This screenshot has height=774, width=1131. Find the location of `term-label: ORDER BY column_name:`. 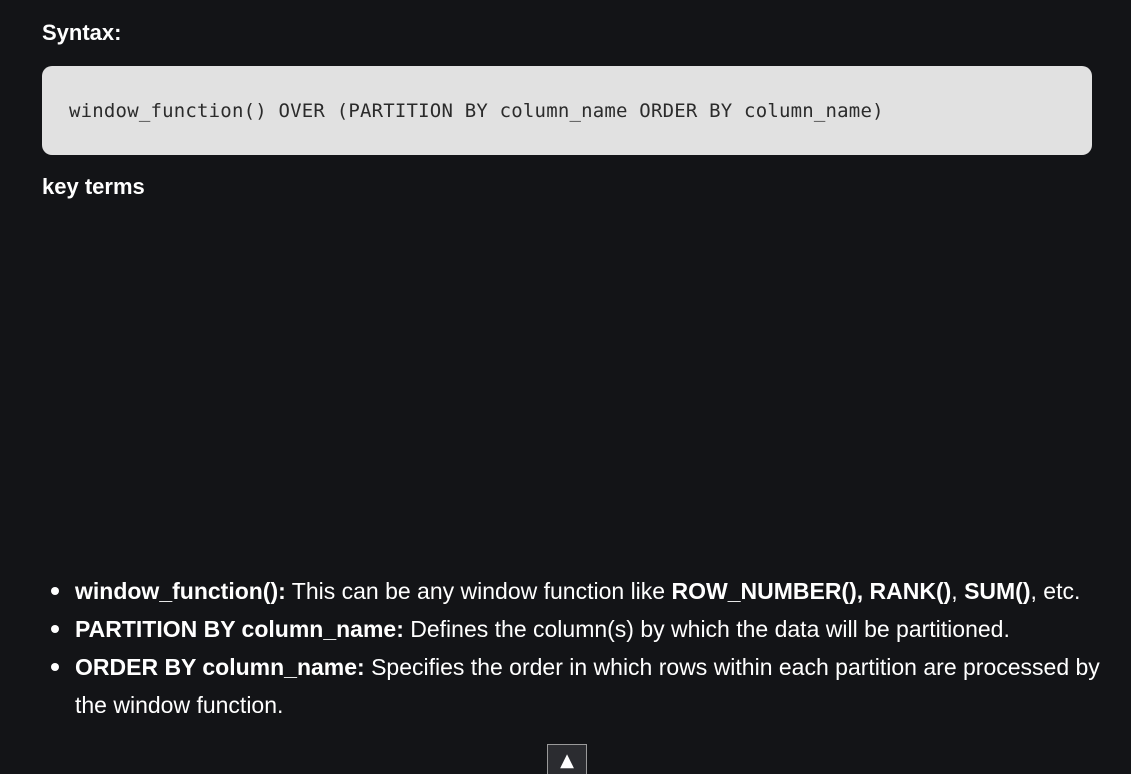

term-label: ORDER BY column_name: is located at coordinates (220, 667).